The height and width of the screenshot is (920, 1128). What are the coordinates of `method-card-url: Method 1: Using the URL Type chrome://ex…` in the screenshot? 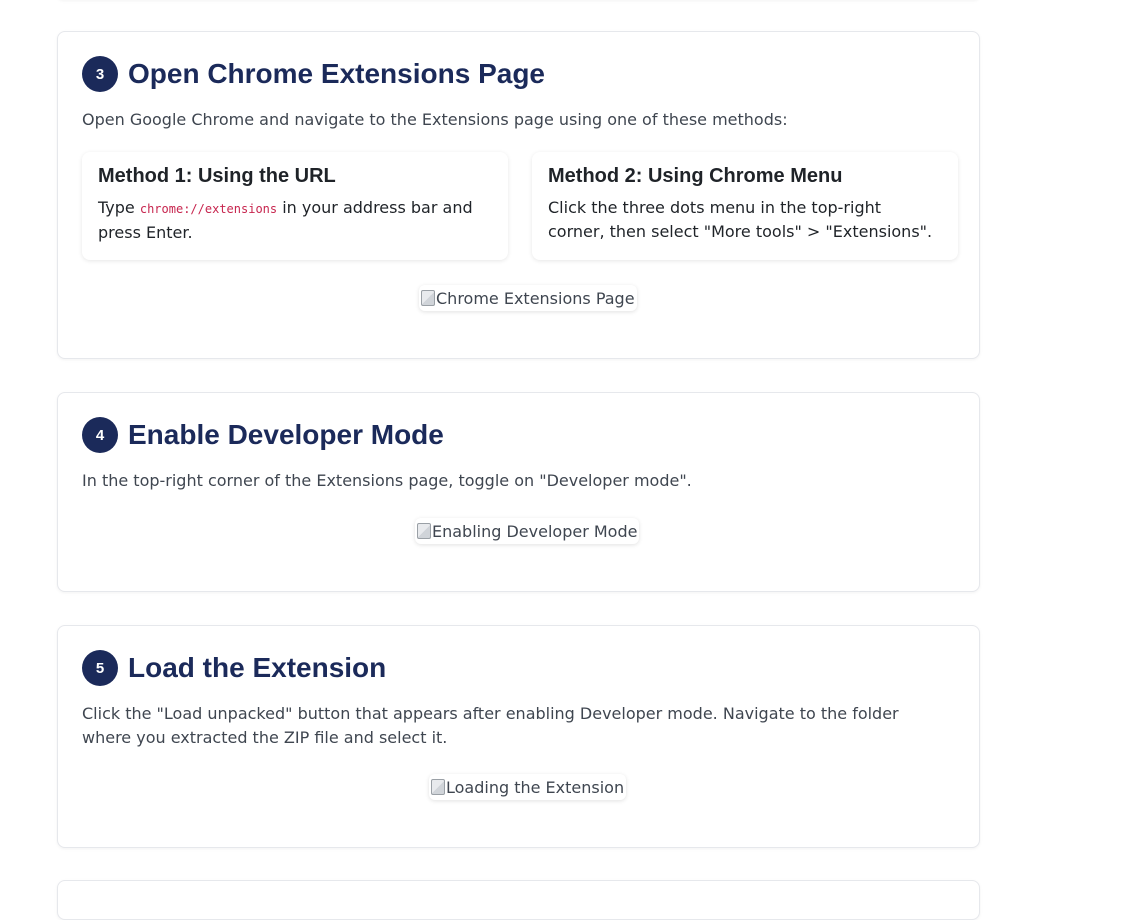 It's located at (295, 206).